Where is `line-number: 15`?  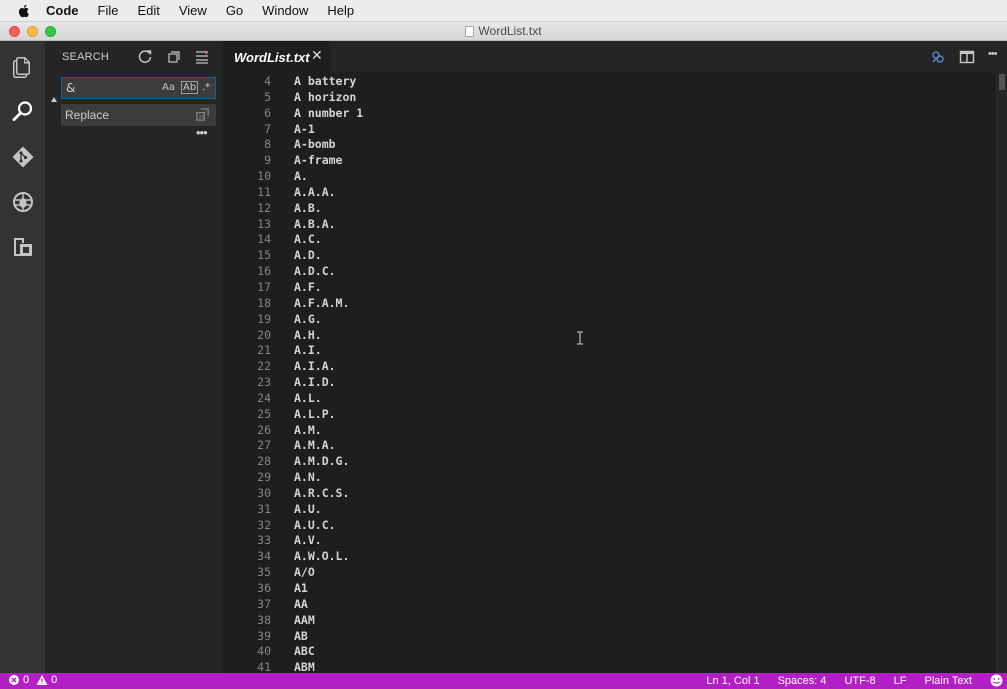 line-number: 15 is located at coordinates (264, 255).